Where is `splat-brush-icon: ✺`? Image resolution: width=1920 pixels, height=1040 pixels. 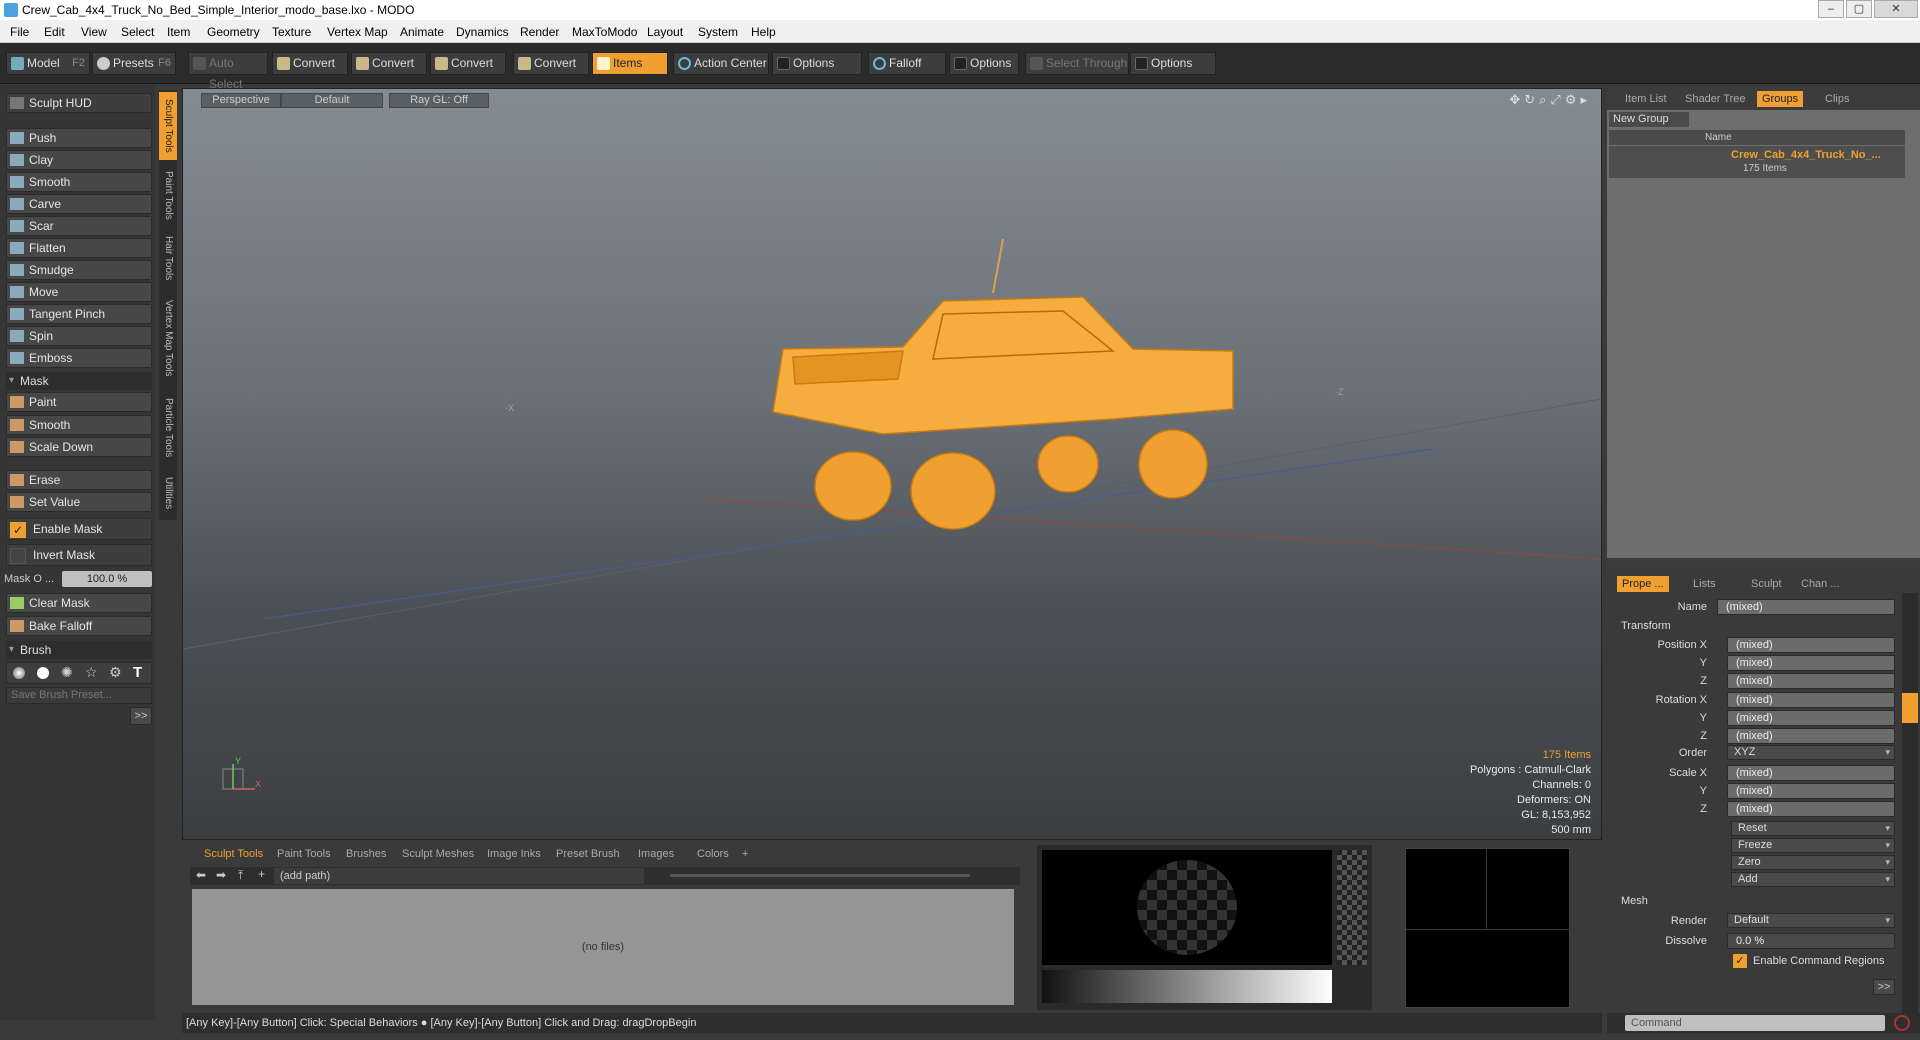 splat-brush-icon: ✺ is located at coordinates (67, 672).